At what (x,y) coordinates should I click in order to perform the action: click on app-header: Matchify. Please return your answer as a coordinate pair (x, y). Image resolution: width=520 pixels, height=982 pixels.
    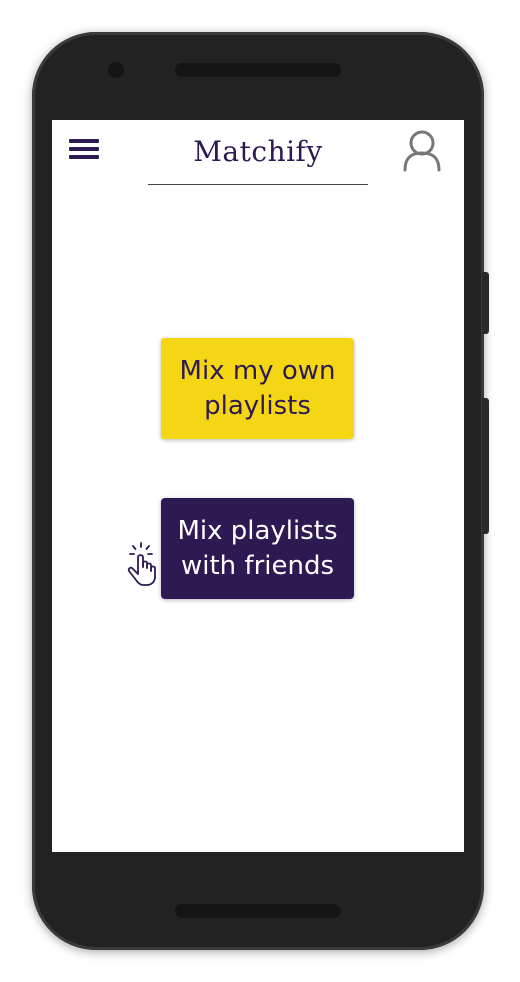
    Looking at the image, I should click on (258, 156).